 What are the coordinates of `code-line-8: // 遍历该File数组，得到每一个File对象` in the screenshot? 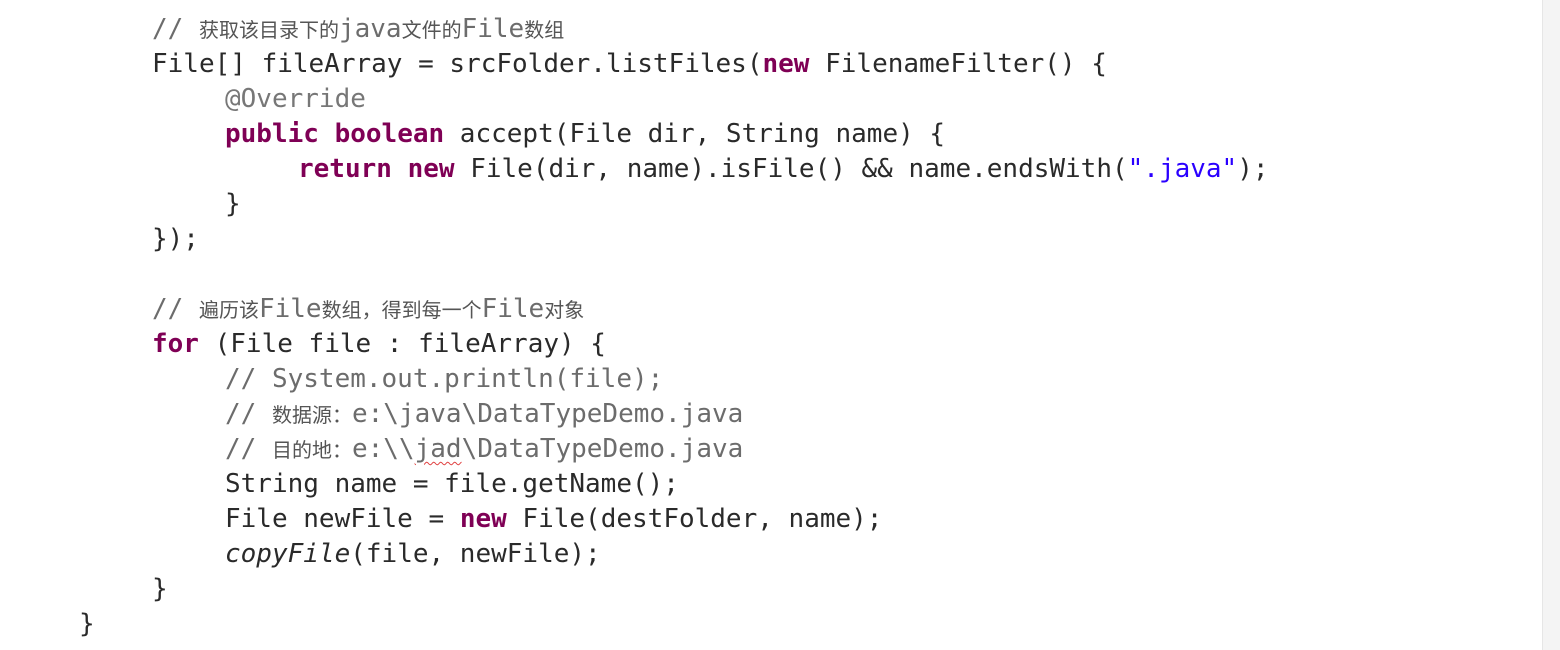 It's located at (368, 309).